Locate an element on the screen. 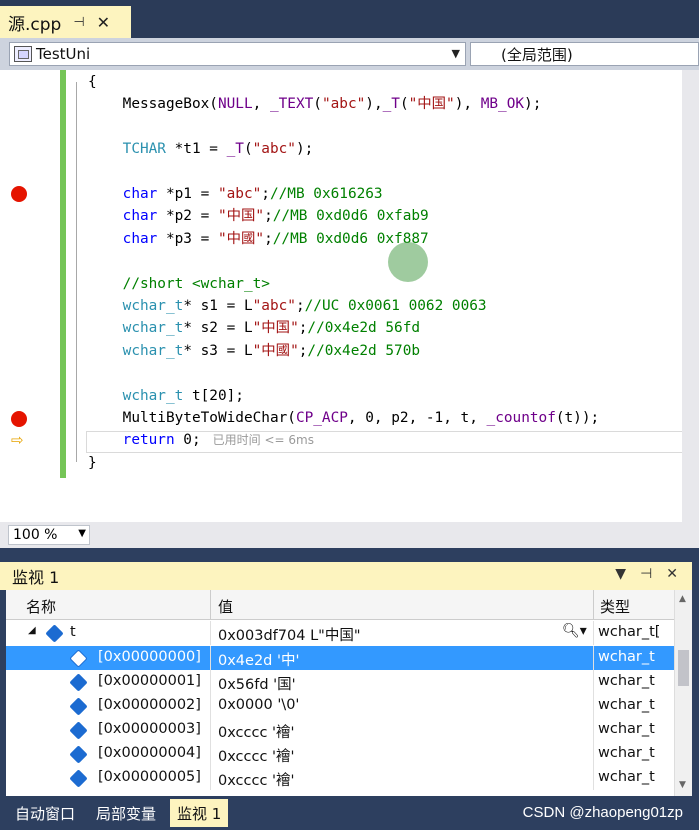 The height and width of the screenshot is (830, 699). watch-panel-title: 监视 1 is located at coordinates (36, 577).